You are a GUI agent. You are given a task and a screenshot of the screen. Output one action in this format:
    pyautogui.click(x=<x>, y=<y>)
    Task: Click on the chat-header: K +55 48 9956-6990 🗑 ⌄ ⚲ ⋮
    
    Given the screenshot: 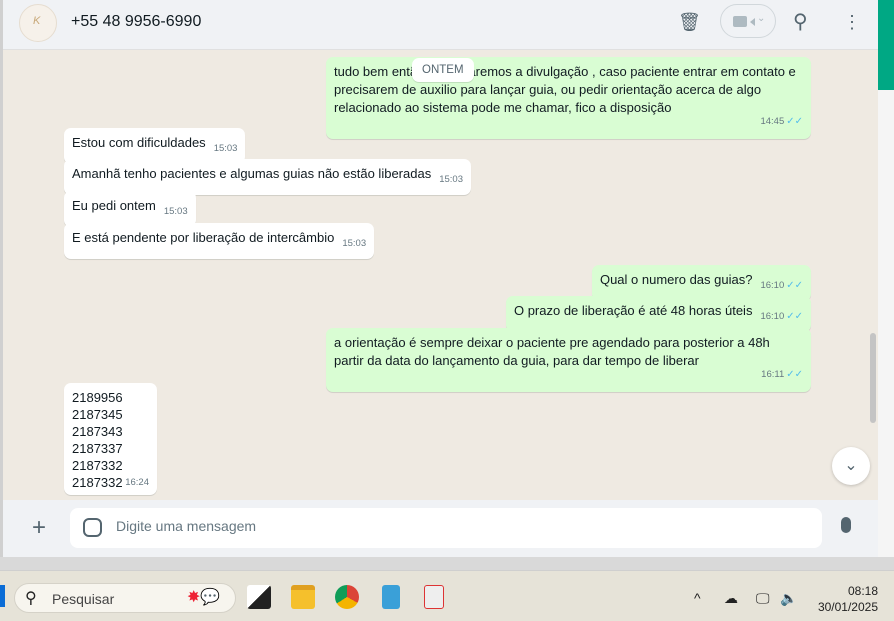 What is the action you would take?
    pyautogui.click(x=440, y=25)
    